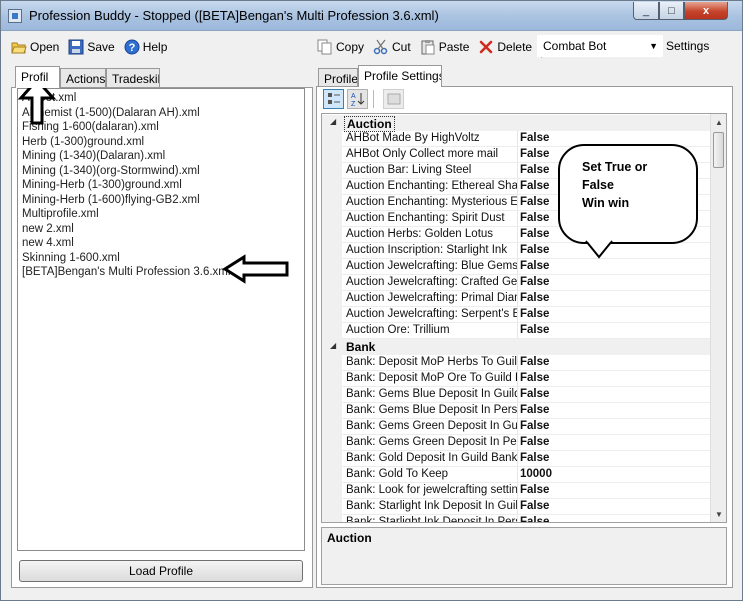  What do you see at coordinates (600, 46) in the screenshot?
I see `bot-selector-dropdown: Combat Bot ▼` at bounding box center [600, 46].